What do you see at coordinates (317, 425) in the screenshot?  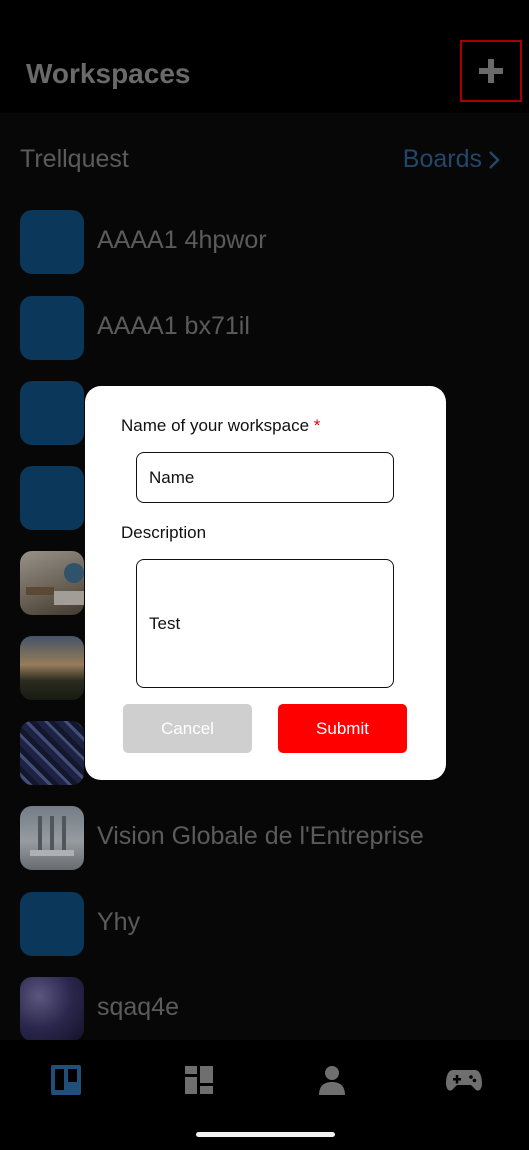 I see `required-marker: *` at bounding box center [317, 425].